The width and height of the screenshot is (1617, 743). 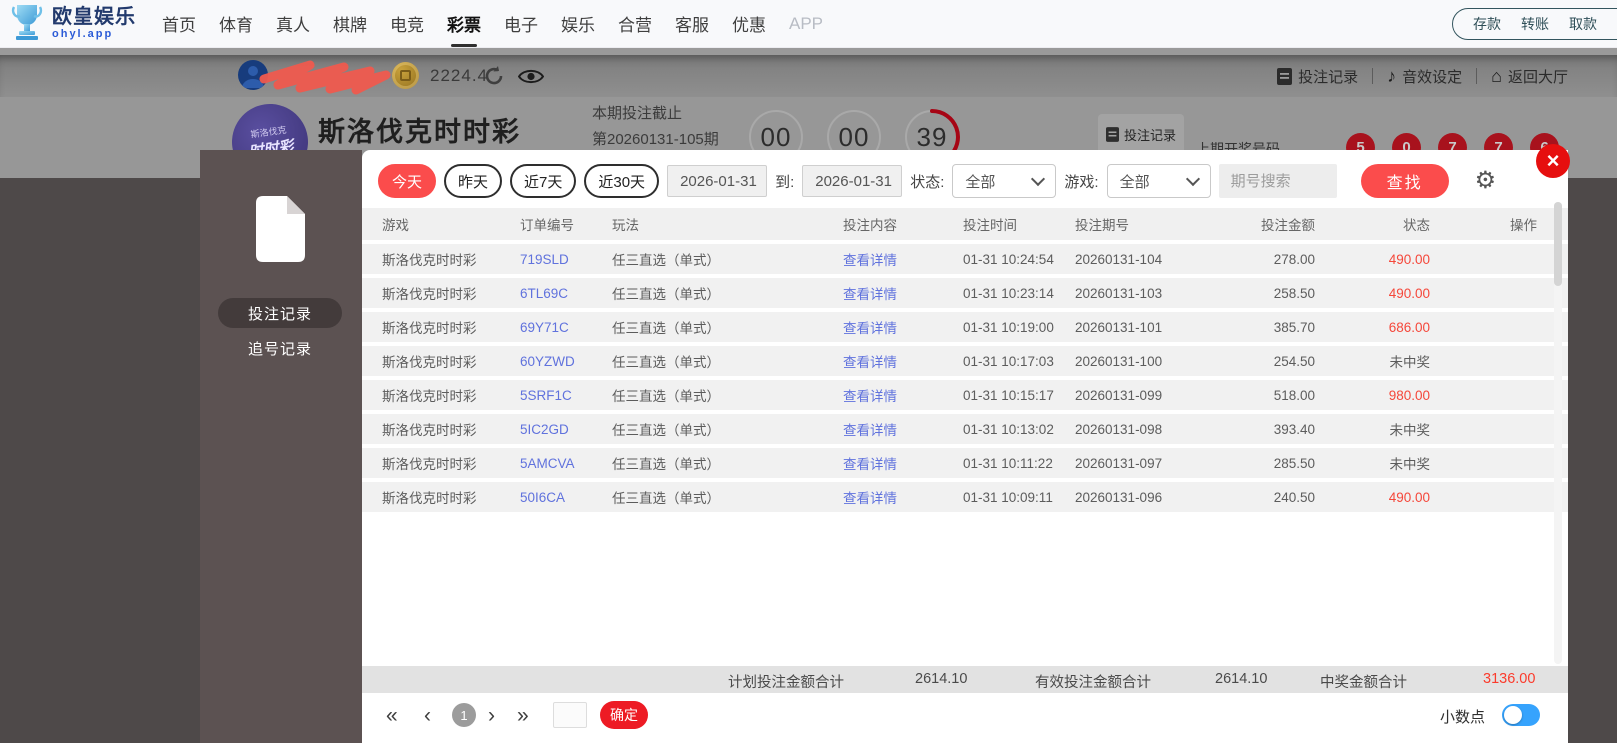 What do you see at coordinates (1535, 24) in the screenshot?
I see `wallet-button-转账: 转账` at bounding box center [1535, 24].